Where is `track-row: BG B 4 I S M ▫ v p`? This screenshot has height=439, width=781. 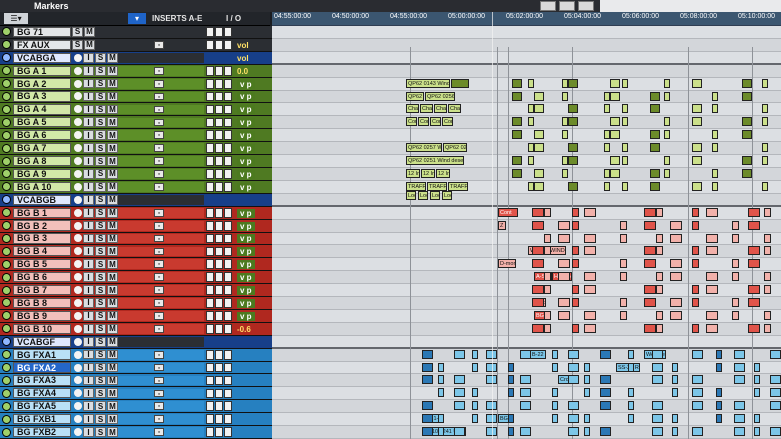
track-row: BG B 4 I S M ▫ v p is located at coordinates (136, 252).